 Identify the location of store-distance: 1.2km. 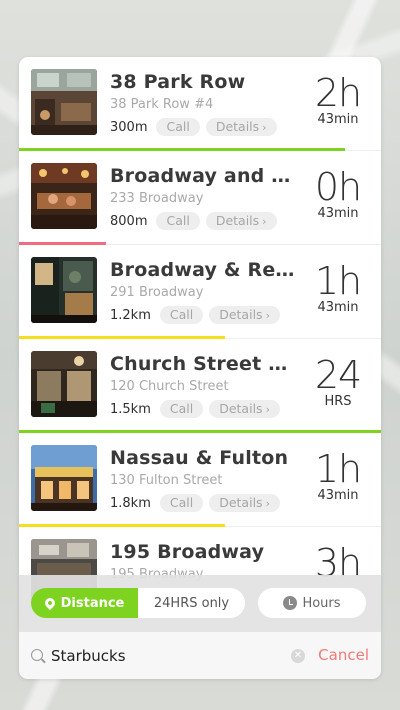
(130, 315).